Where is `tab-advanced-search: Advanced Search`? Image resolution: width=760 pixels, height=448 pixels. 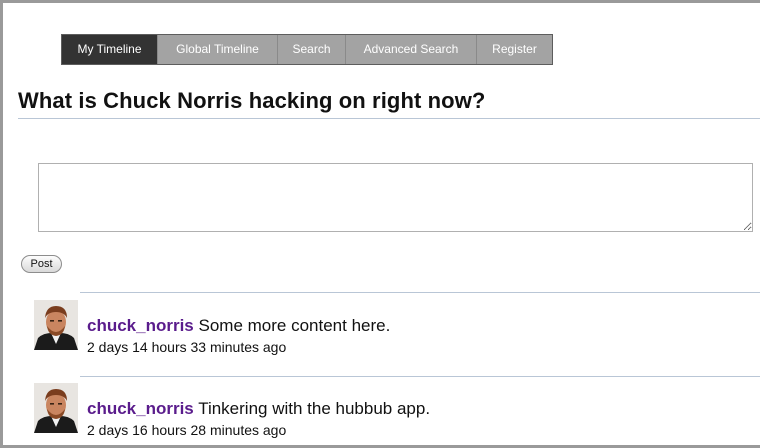 tab-advanced-search: Advanced Search is located at coordinates (411, 49).